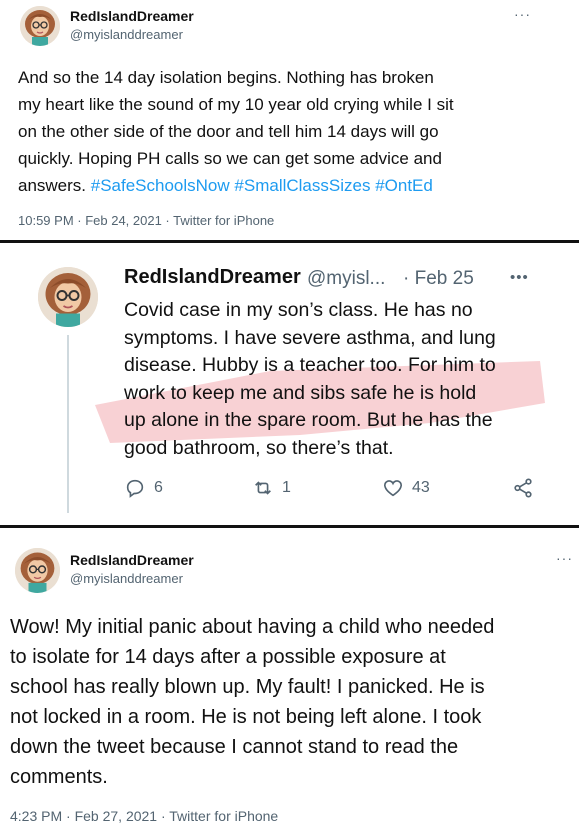 The image size is (579, 834). I want to click on like-count: 43, so click(421, 487).